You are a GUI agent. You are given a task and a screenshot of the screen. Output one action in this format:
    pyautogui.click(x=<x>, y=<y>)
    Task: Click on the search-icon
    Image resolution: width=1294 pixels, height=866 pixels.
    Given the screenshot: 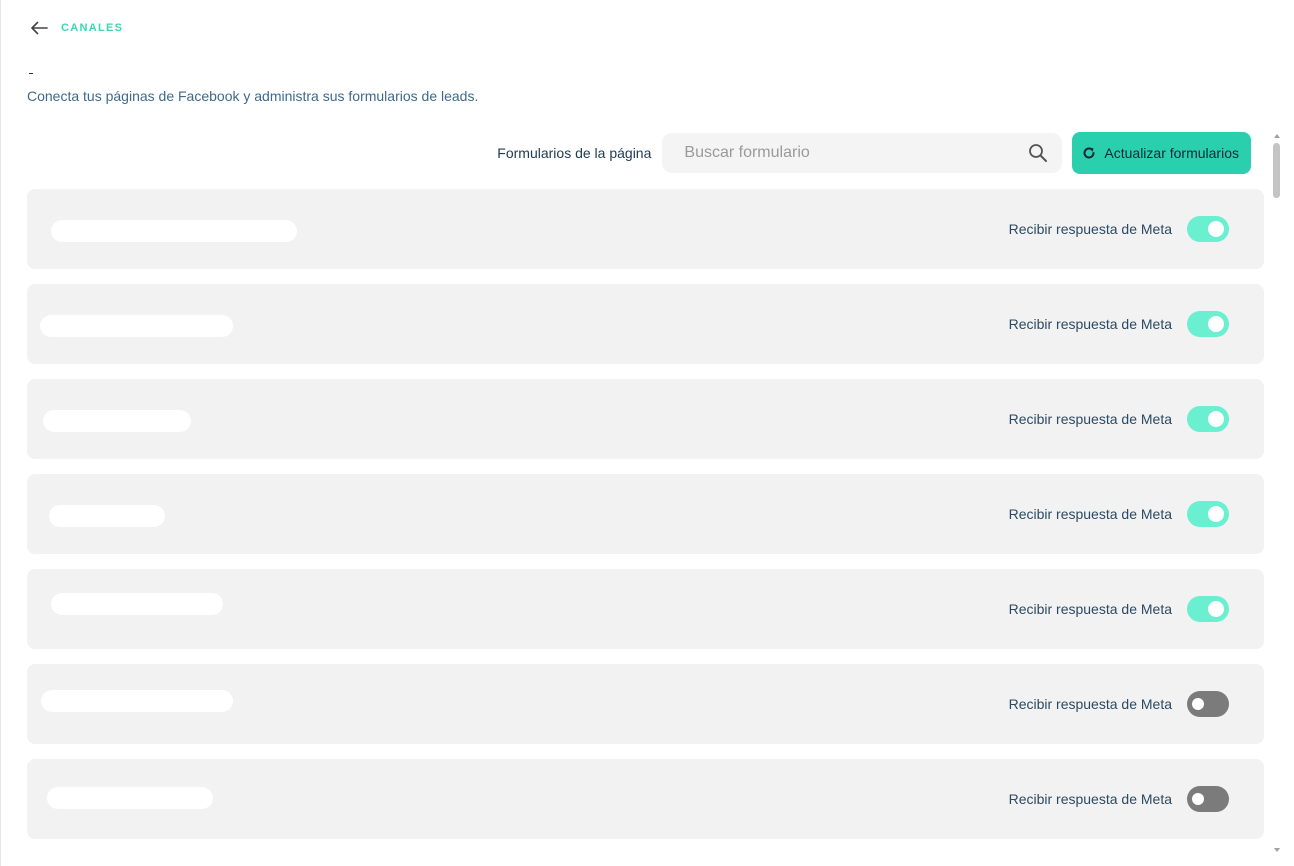 What is the action you would take?
    pyautogui.click(x=1038, y=153)
    